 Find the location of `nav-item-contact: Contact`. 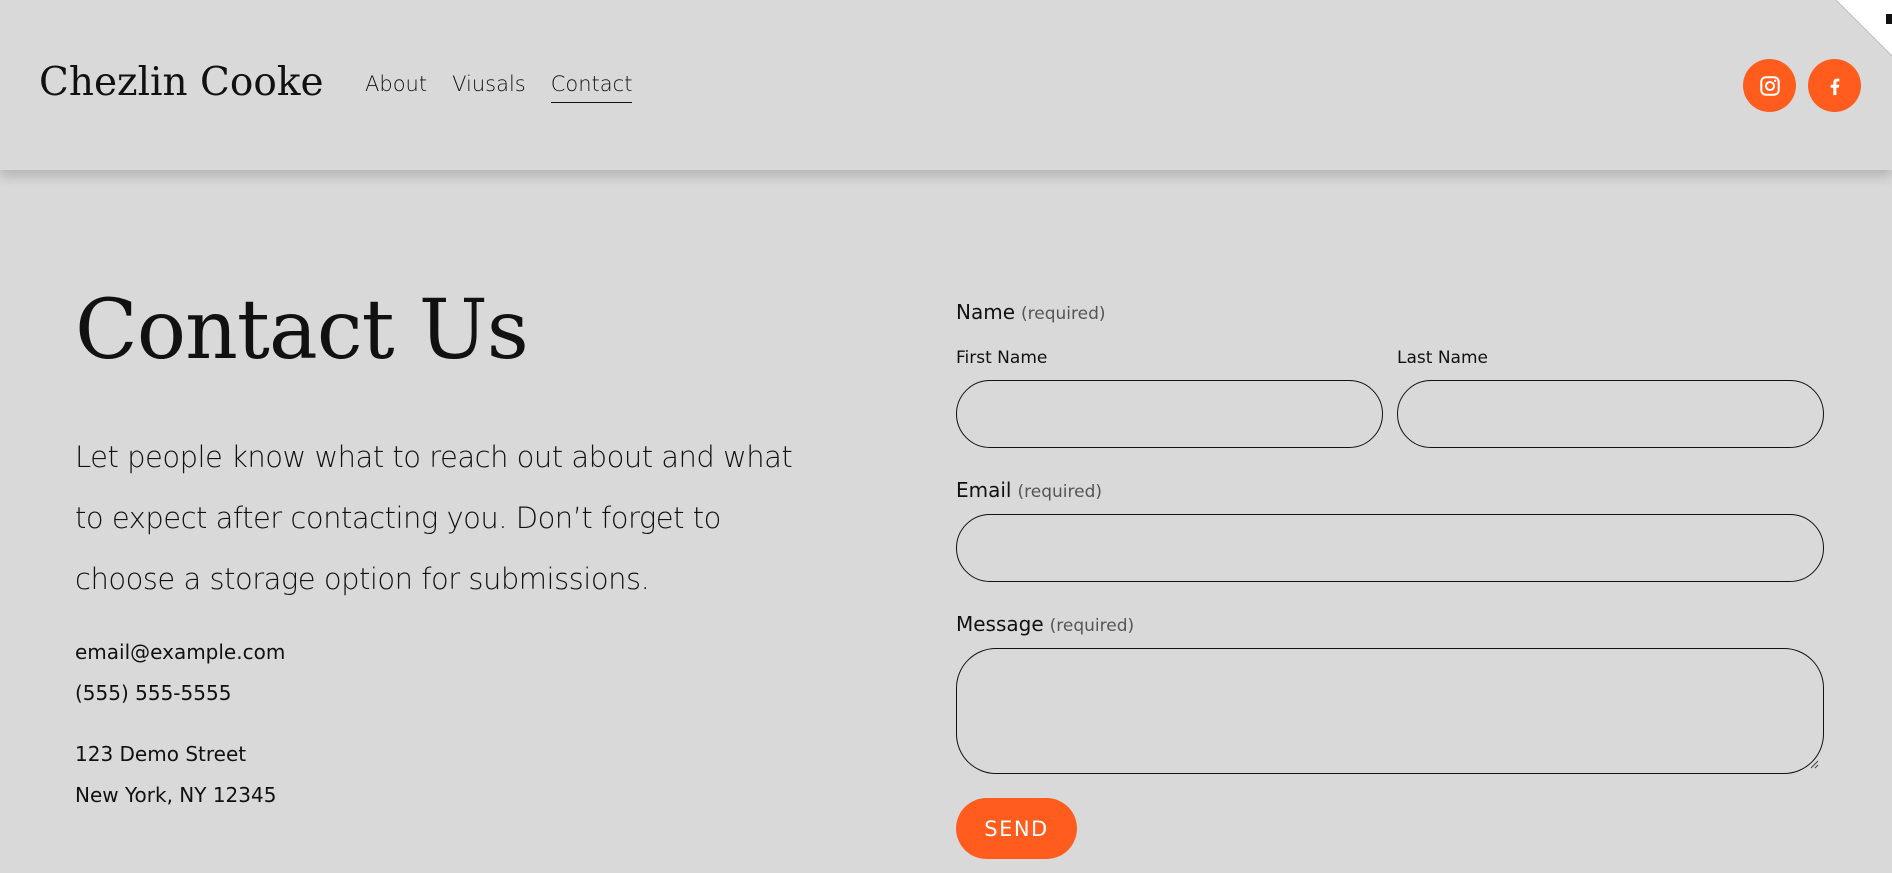

nav-item-contact: Contact is located at coordinates (591, 87).